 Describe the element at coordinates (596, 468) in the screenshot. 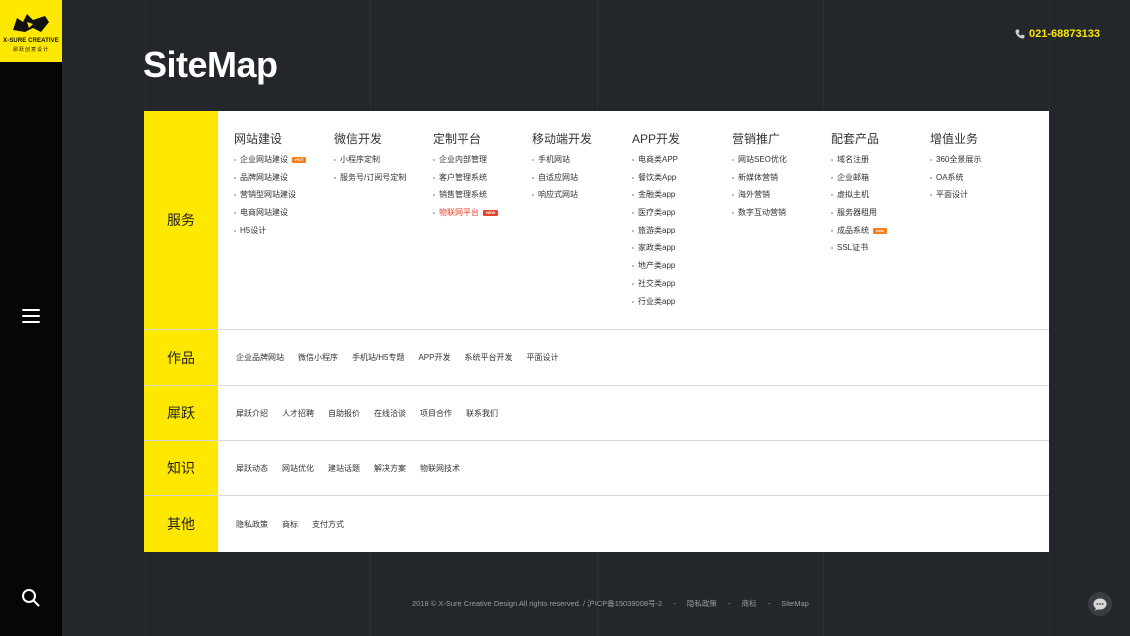

I see `sitemap-row-knowledge: 知识 犀跃动态 网站优化 建站话题 解决方案 物联网技术` at that location.